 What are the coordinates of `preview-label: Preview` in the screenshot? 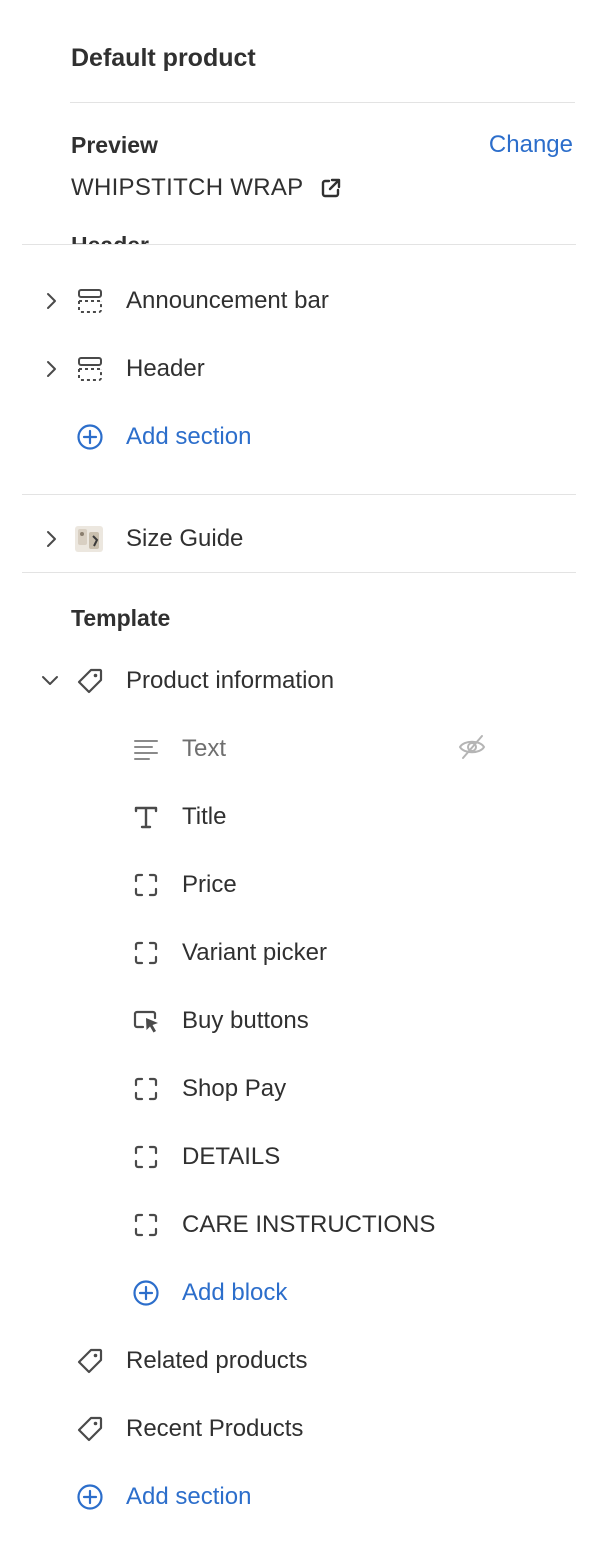 It's located at (114, 145).